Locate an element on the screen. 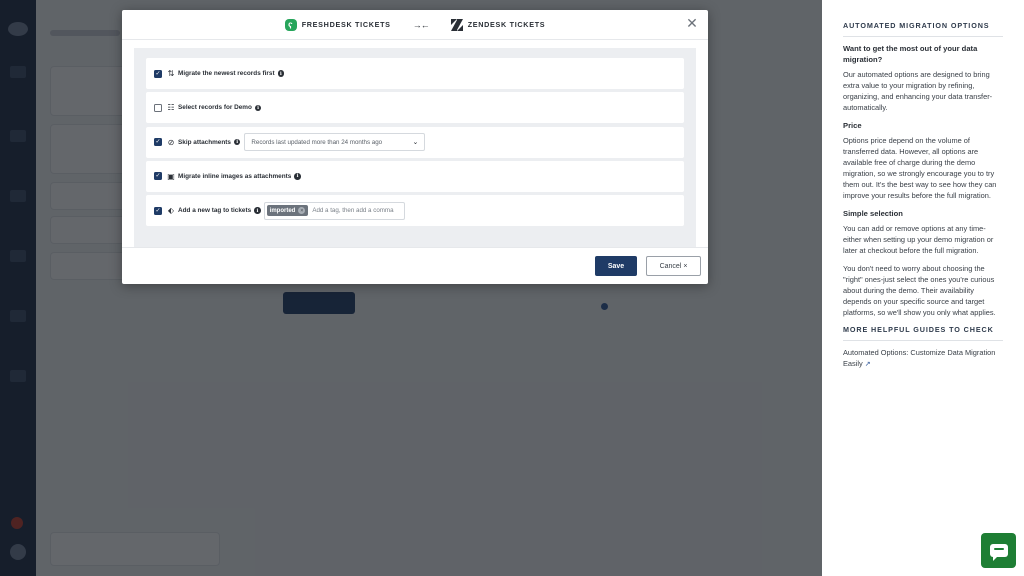  tag-input: imported × Add a tag, then add a comma is located at coordinates (334, 210).